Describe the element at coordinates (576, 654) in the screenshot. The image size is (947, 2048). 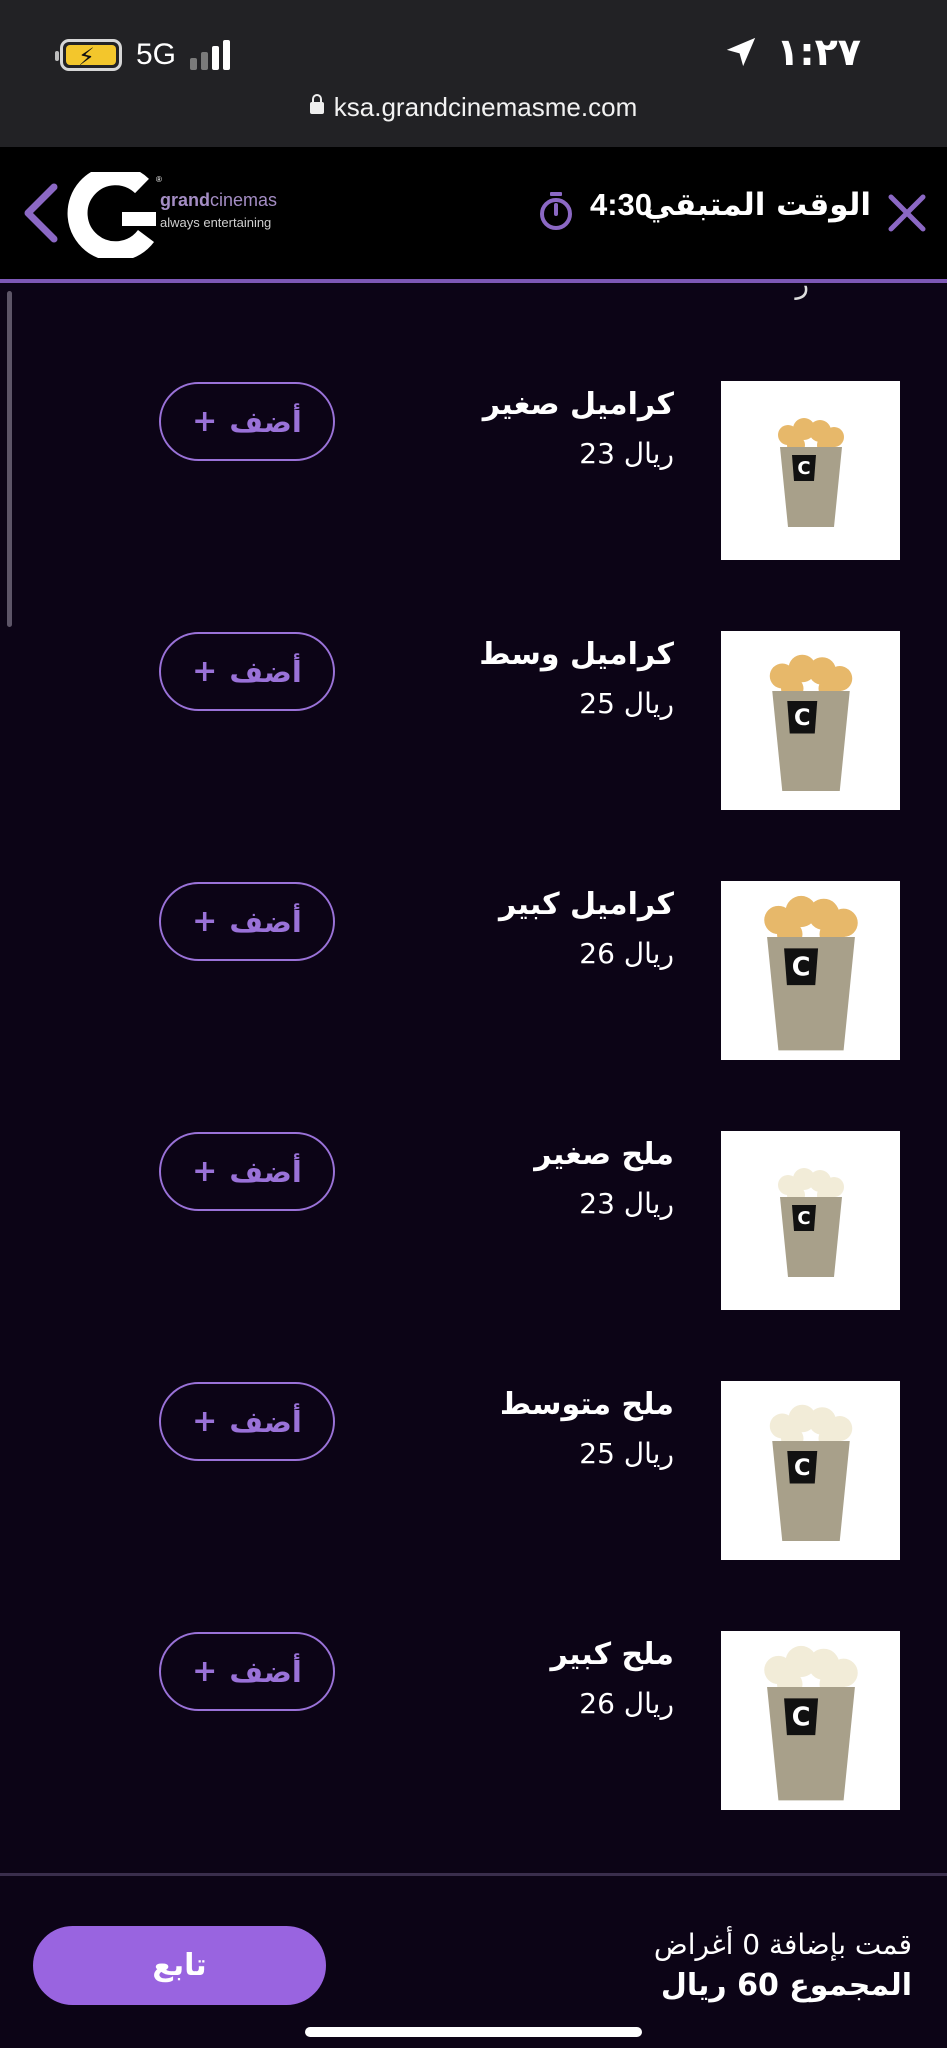
I see `product-name: كراميل وسط` at that location.